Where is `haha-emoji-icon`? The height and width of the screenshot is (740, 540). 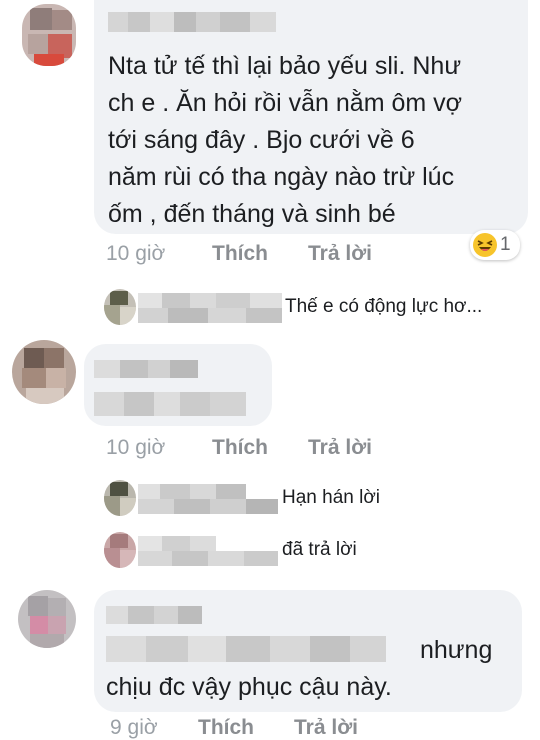 haha-emoji-icon is located at coordinates (485, 245).